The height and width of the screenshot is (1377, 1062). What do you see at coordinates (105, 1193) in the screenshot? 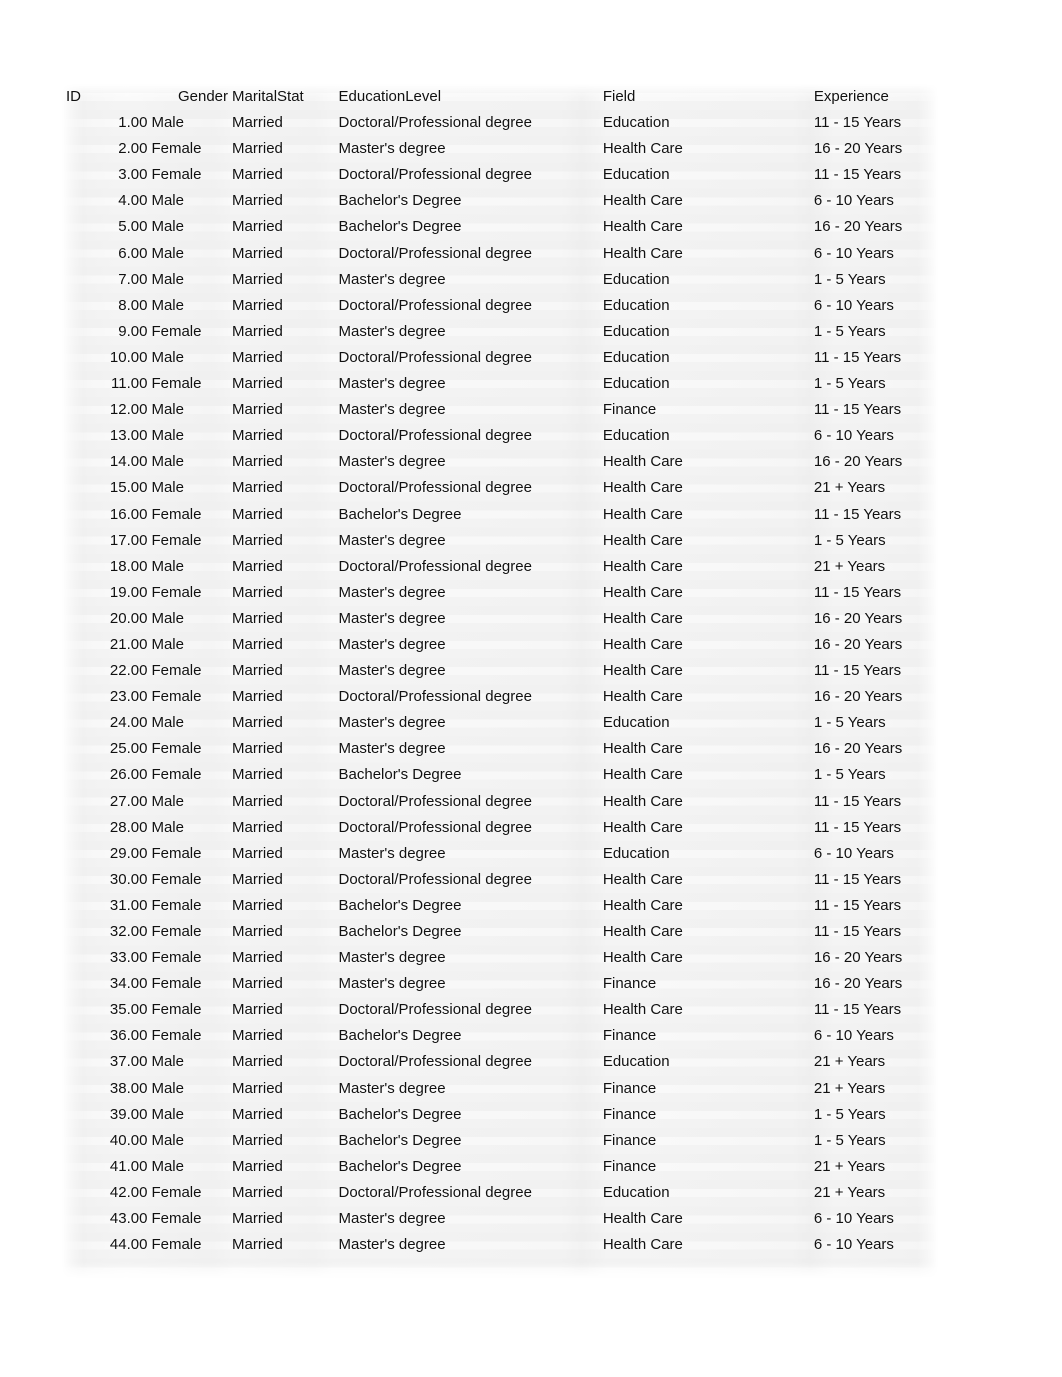
I see `cell-id: 42.00` at bounding box center [105, 1193].